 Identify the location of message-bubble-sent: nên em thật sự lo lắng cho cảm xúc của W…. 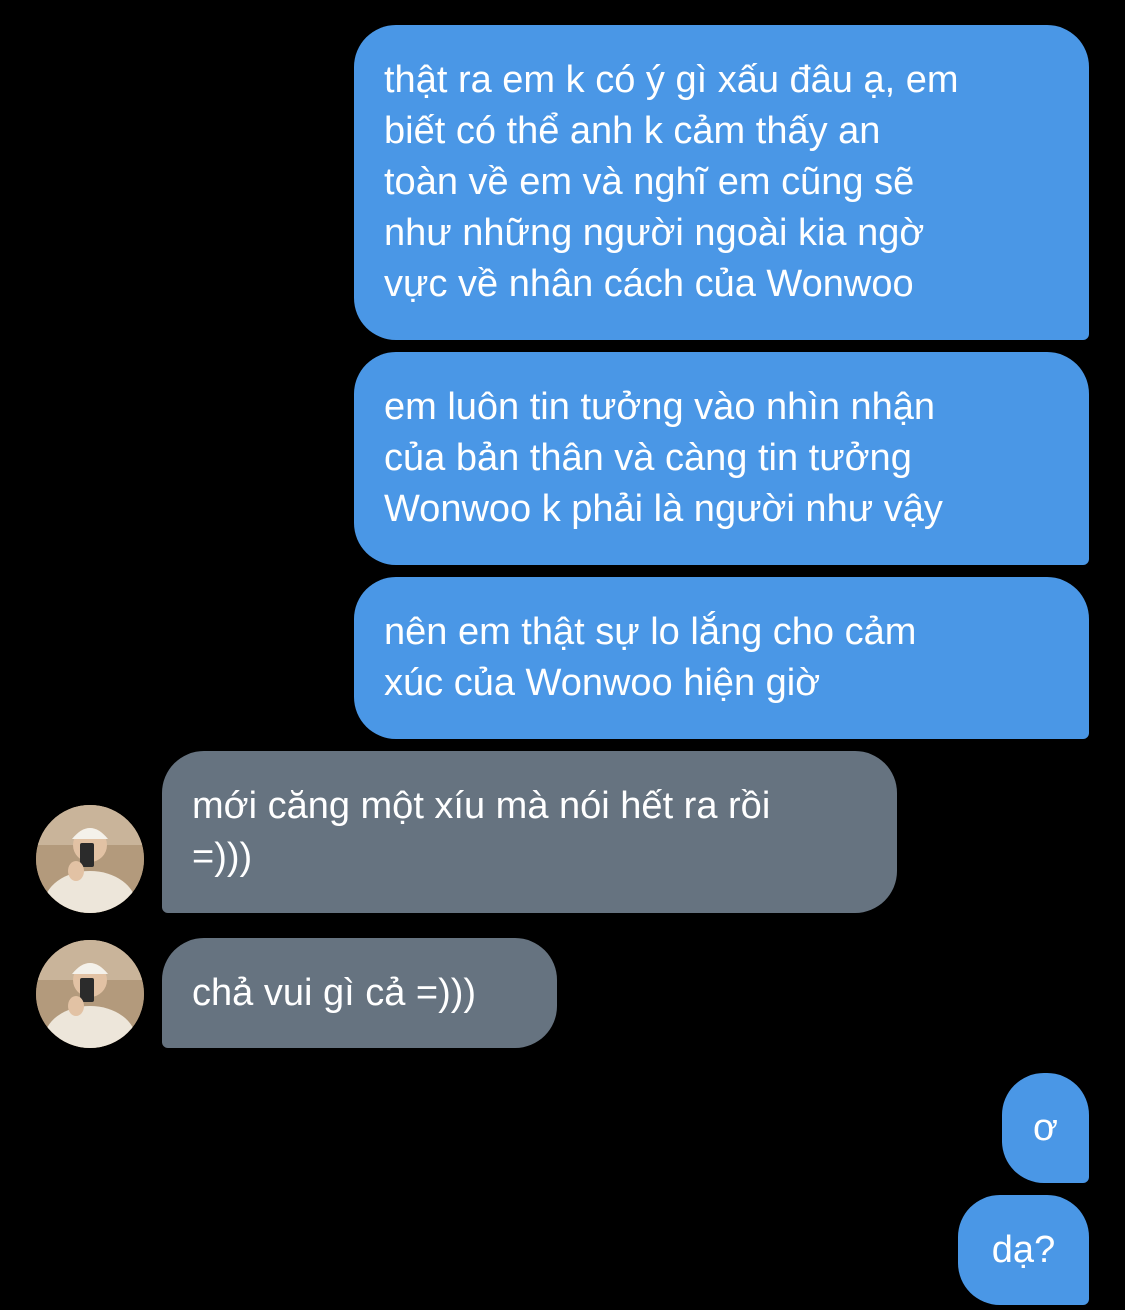
(721, 658).